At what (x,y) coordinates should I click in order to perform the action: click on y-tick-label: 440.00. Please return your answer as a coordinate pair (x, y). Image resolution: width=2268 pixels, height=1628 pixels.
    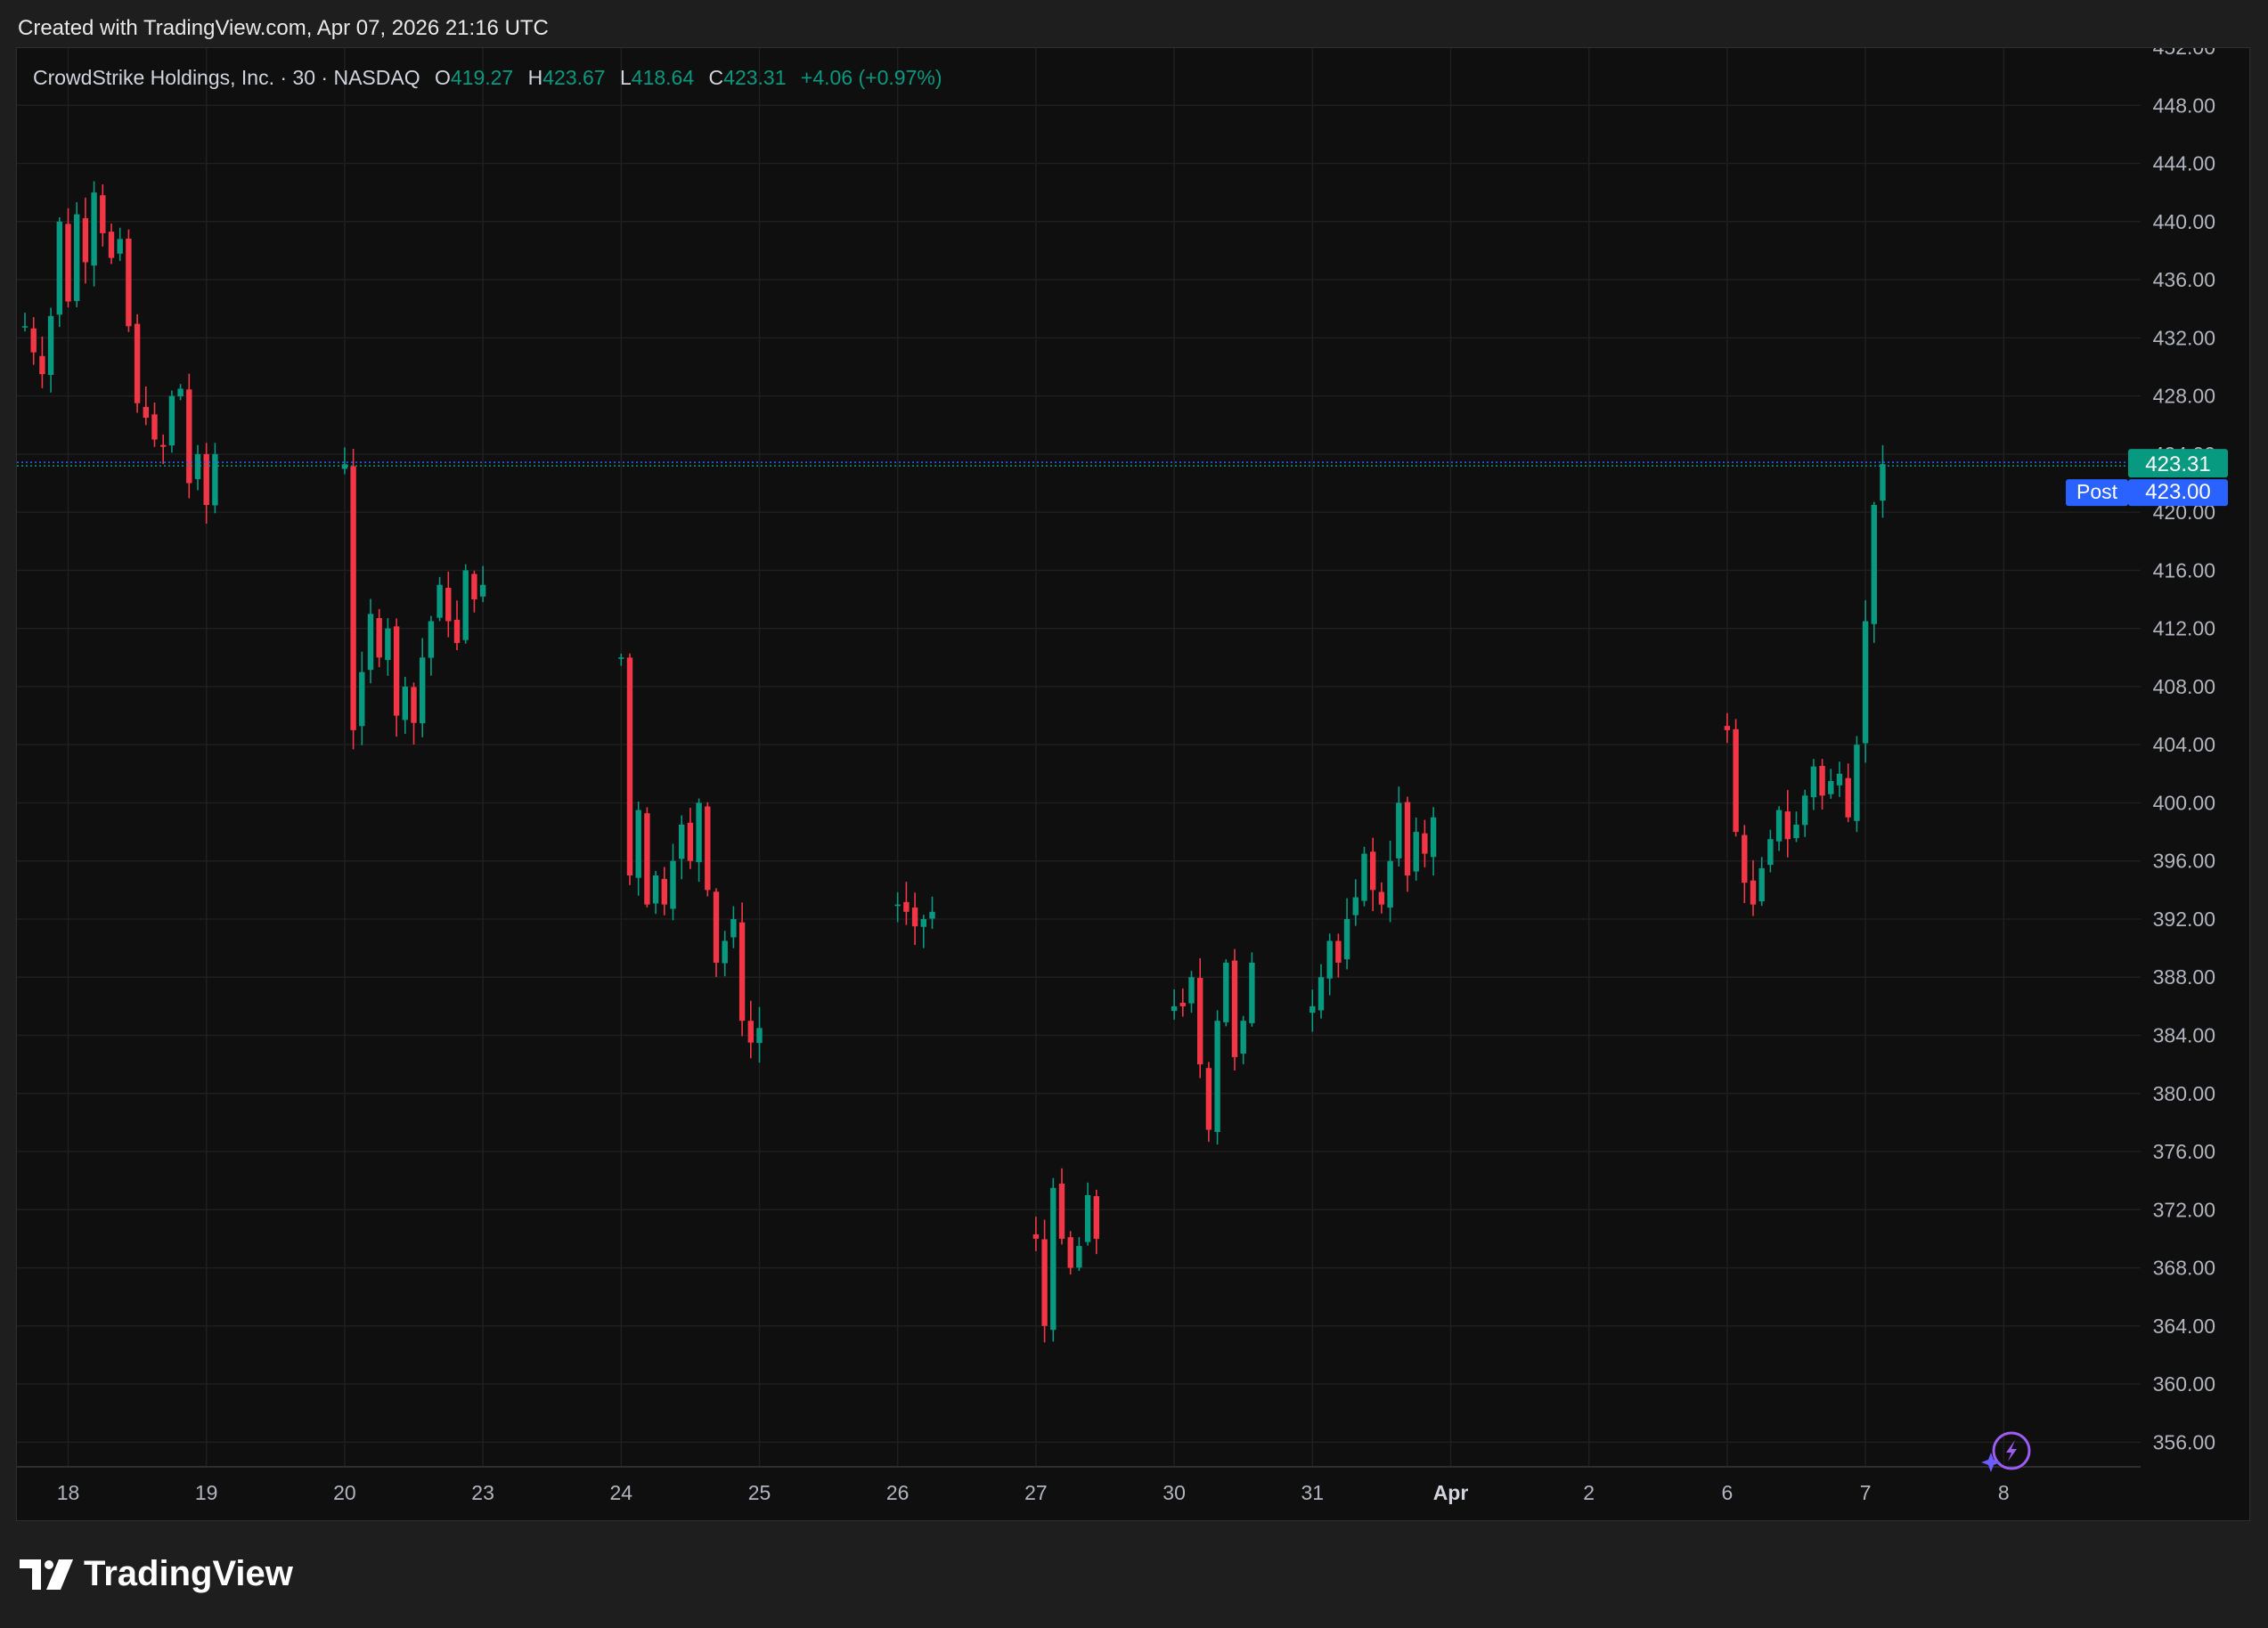
    Looking at the image, I should click on (2184, 221).